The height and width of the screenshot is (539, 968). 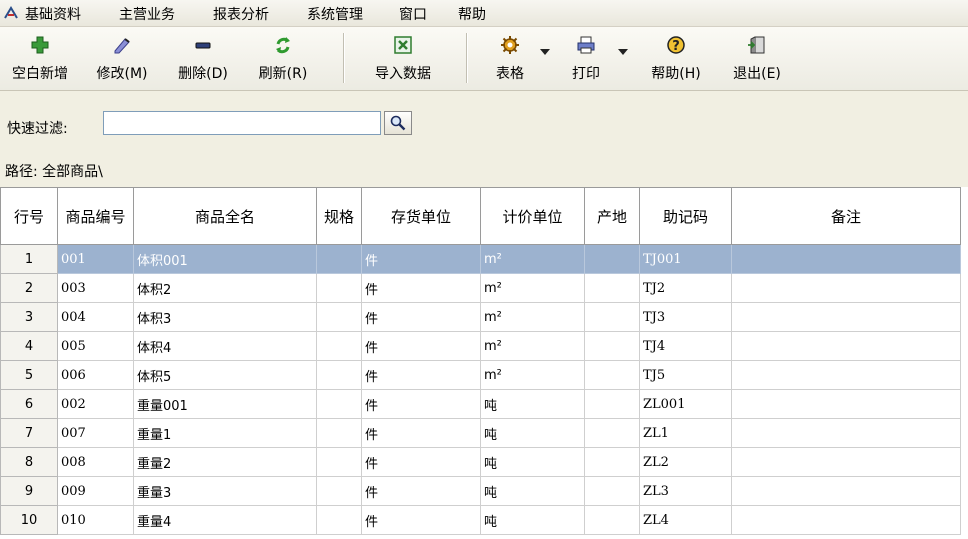 What do you see at coordinates (612, 216) in the screenshot?
I see `column-header-origin: 产地` at bounding box center [612, 216].